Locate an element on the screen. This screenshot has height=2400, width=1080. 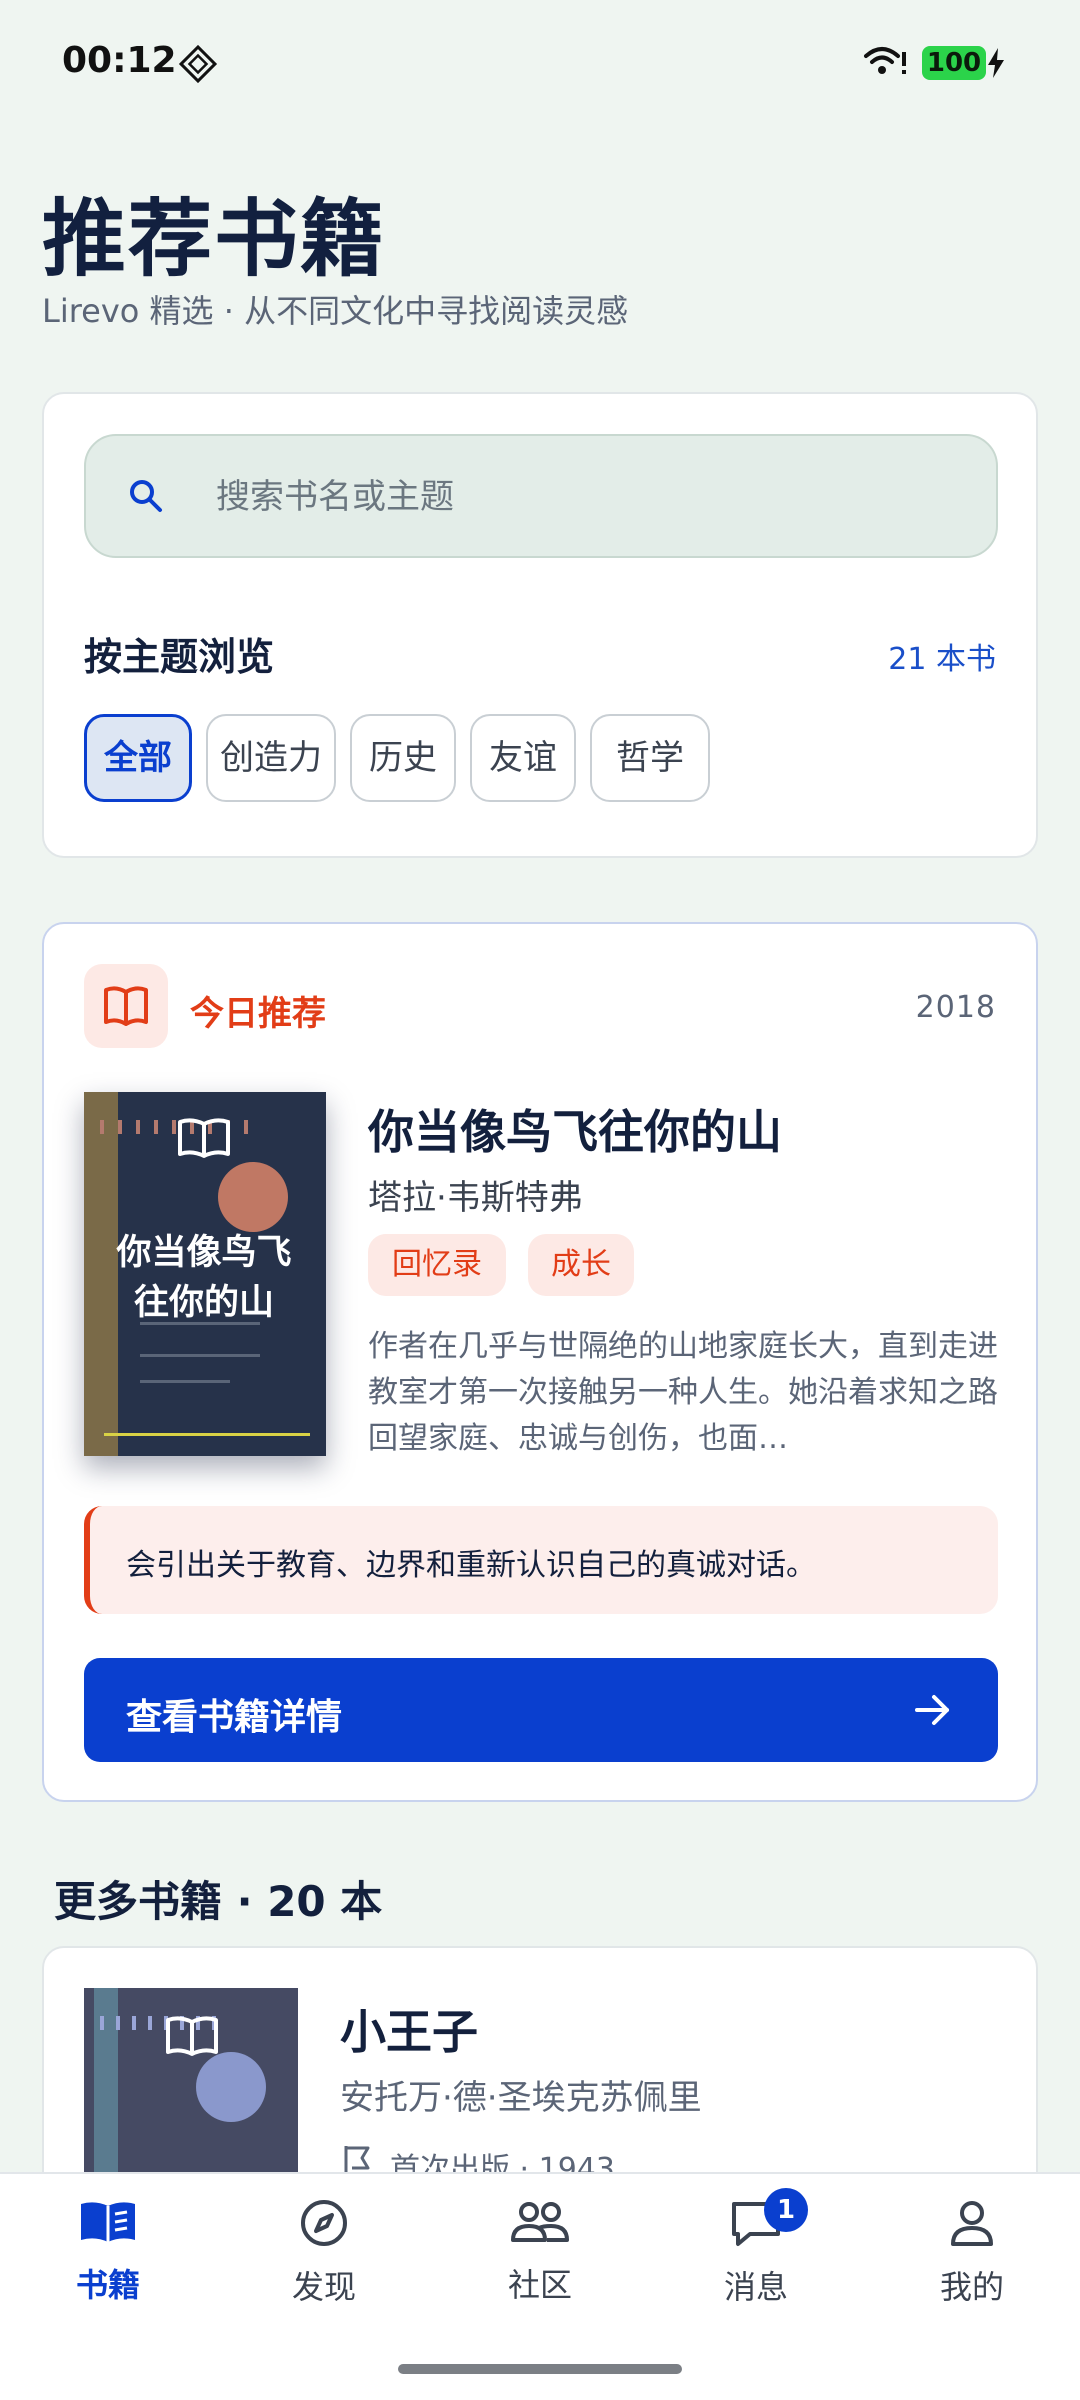
featured-label: 今日推荐 is located at coordinates (258, 1014).